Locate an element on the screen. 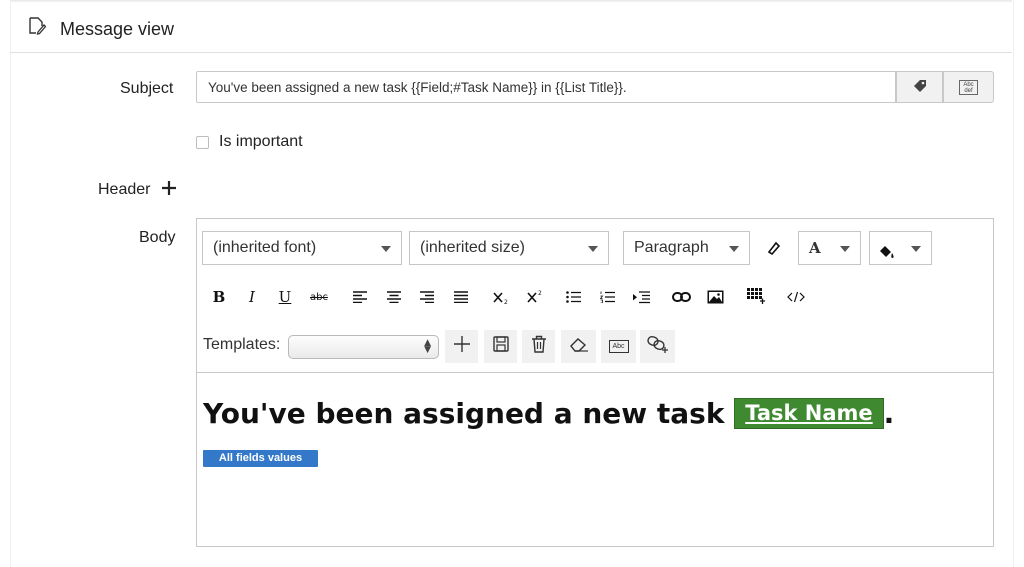 The width and height of the screenshot is (1024, 567). link-icon is located at coordinates (681, 297).